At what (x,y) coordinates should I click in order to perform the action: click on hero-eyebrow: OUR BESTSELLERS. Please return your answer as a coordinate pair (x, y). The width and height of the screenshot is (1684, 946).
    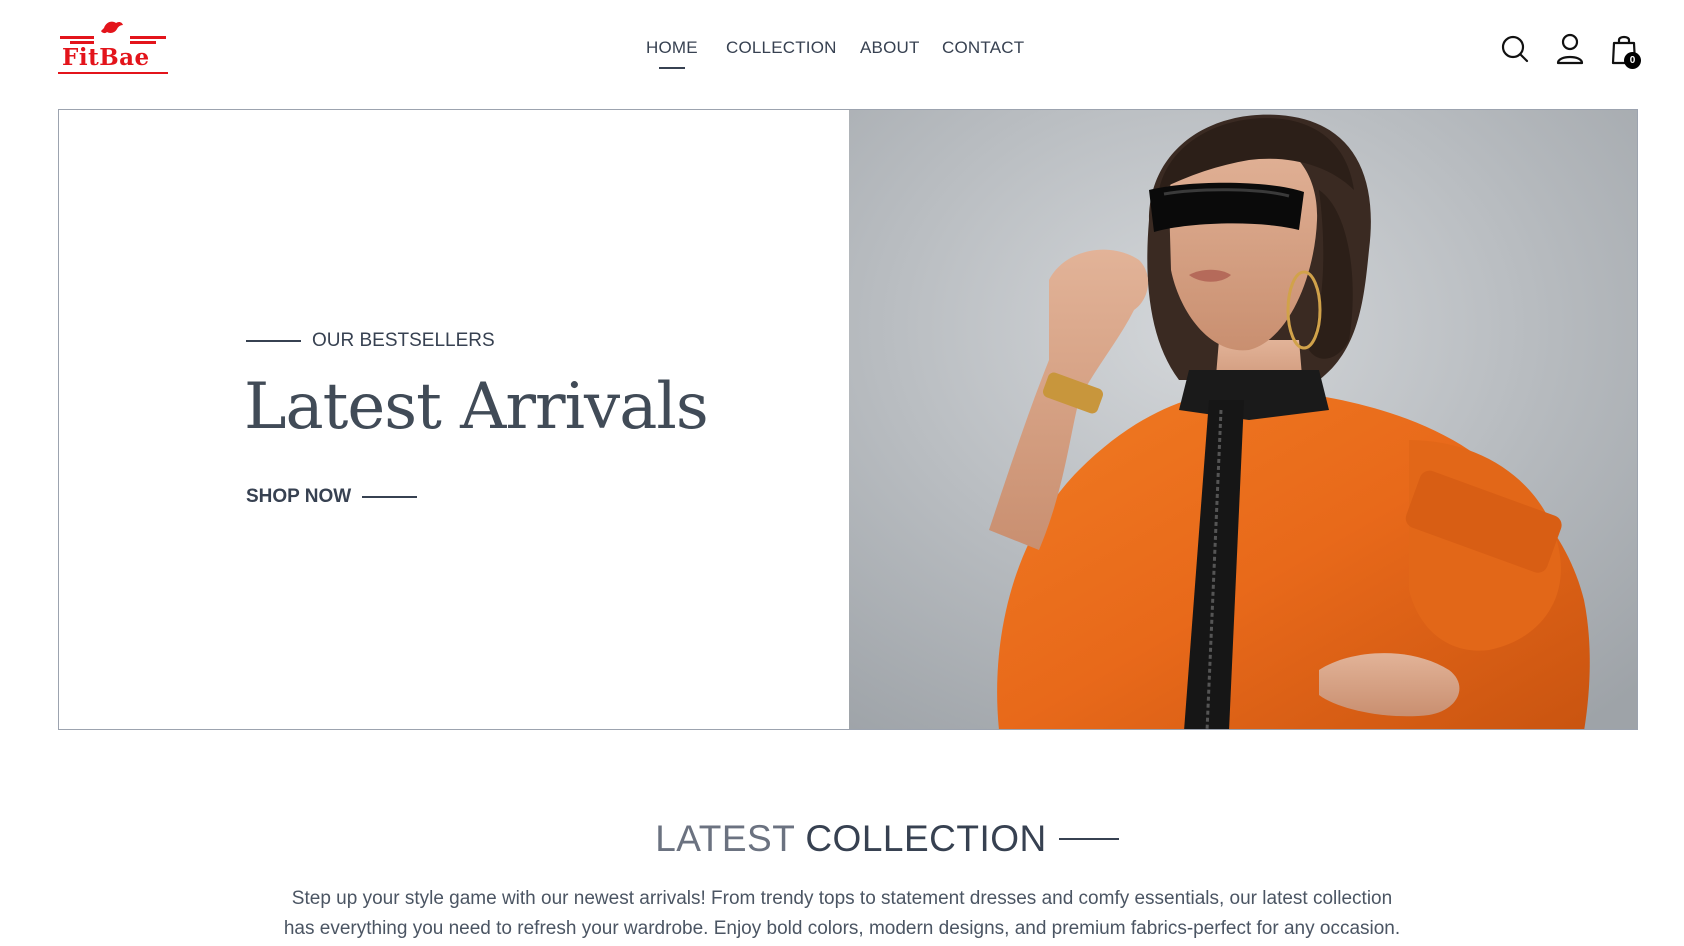
    Looking at the image, I should click on (370, 341).